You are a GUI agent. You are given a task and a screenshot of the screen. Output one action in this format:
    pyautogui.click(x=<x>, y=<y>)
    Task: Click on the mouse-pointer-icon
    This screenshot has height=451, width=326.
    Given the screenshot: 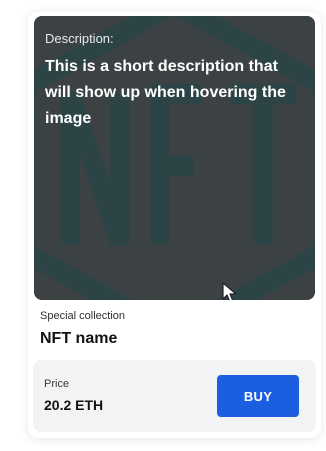 What is the action you would take?
    pyautogui.click(x=229, y=291)
    